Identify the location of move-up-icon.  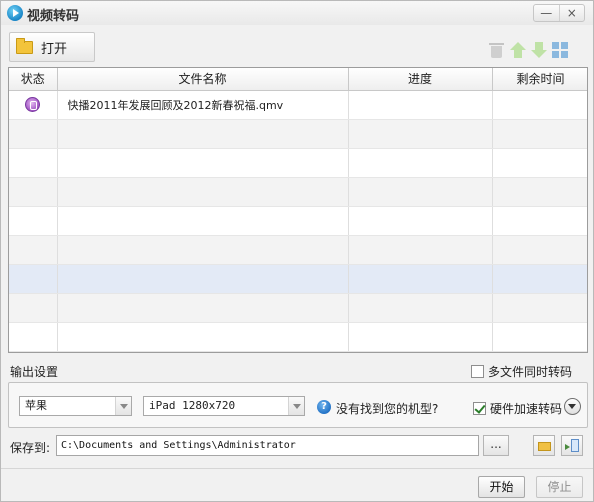
(518, 50).